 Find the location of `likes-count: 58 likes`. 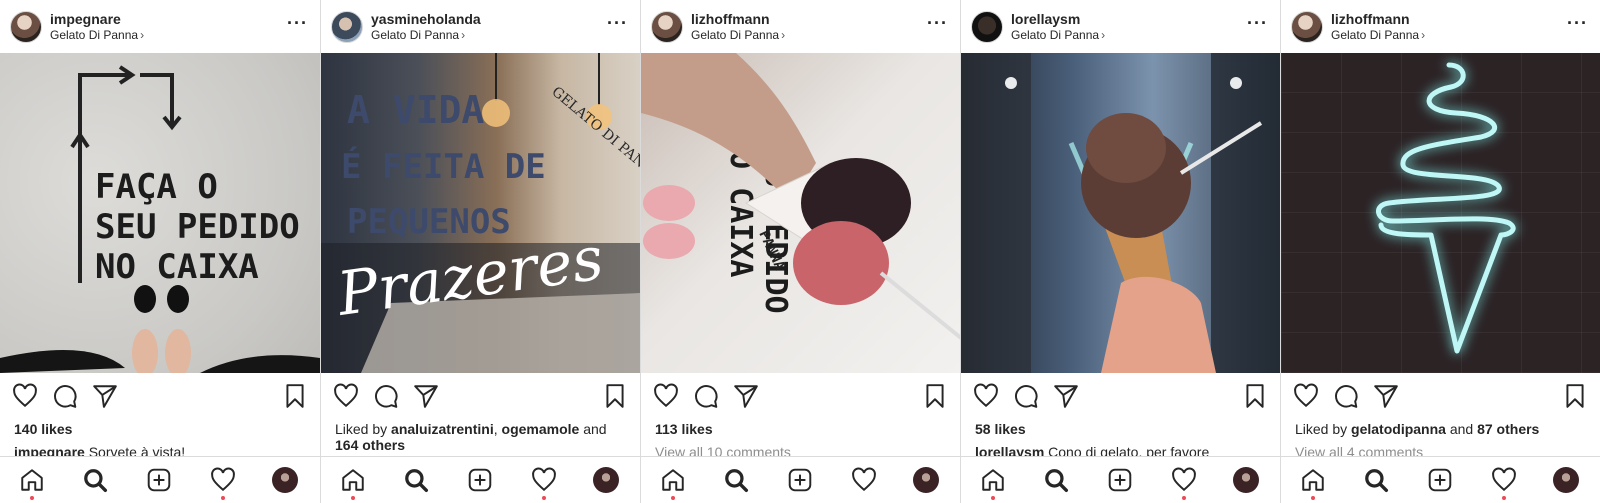

likes-count: 58 likes is located at coordinates (1122, 429).